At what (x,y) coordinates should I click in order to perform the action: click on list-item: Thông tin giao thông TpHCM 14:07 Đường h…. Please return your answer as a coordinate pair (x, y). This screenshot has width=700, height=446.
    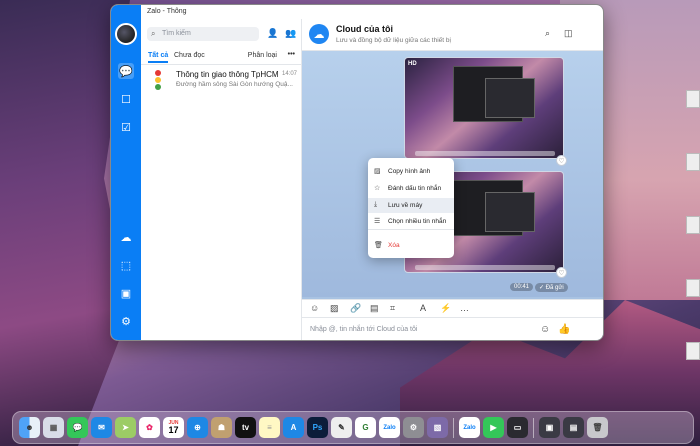
    Looking at the image, I should click on (221, 80).